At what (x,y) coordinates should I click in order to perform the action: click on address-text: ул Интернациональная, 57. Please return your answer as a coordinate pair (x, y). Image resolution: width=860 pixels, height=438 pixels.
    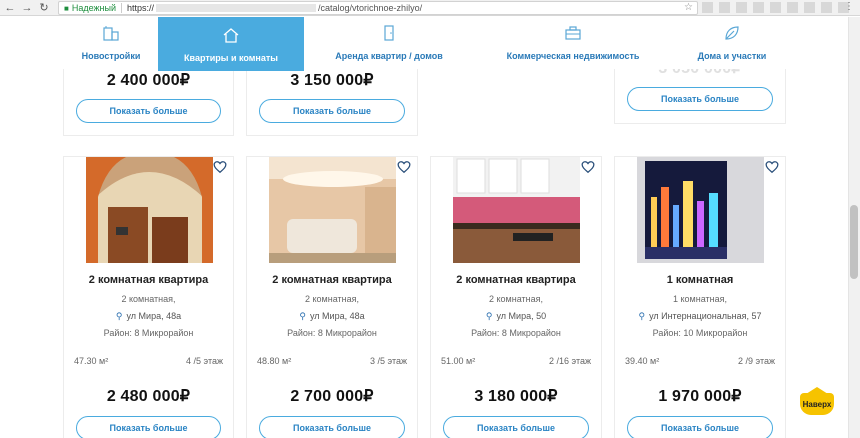
    Looking at the image, I should click on (705, 316).